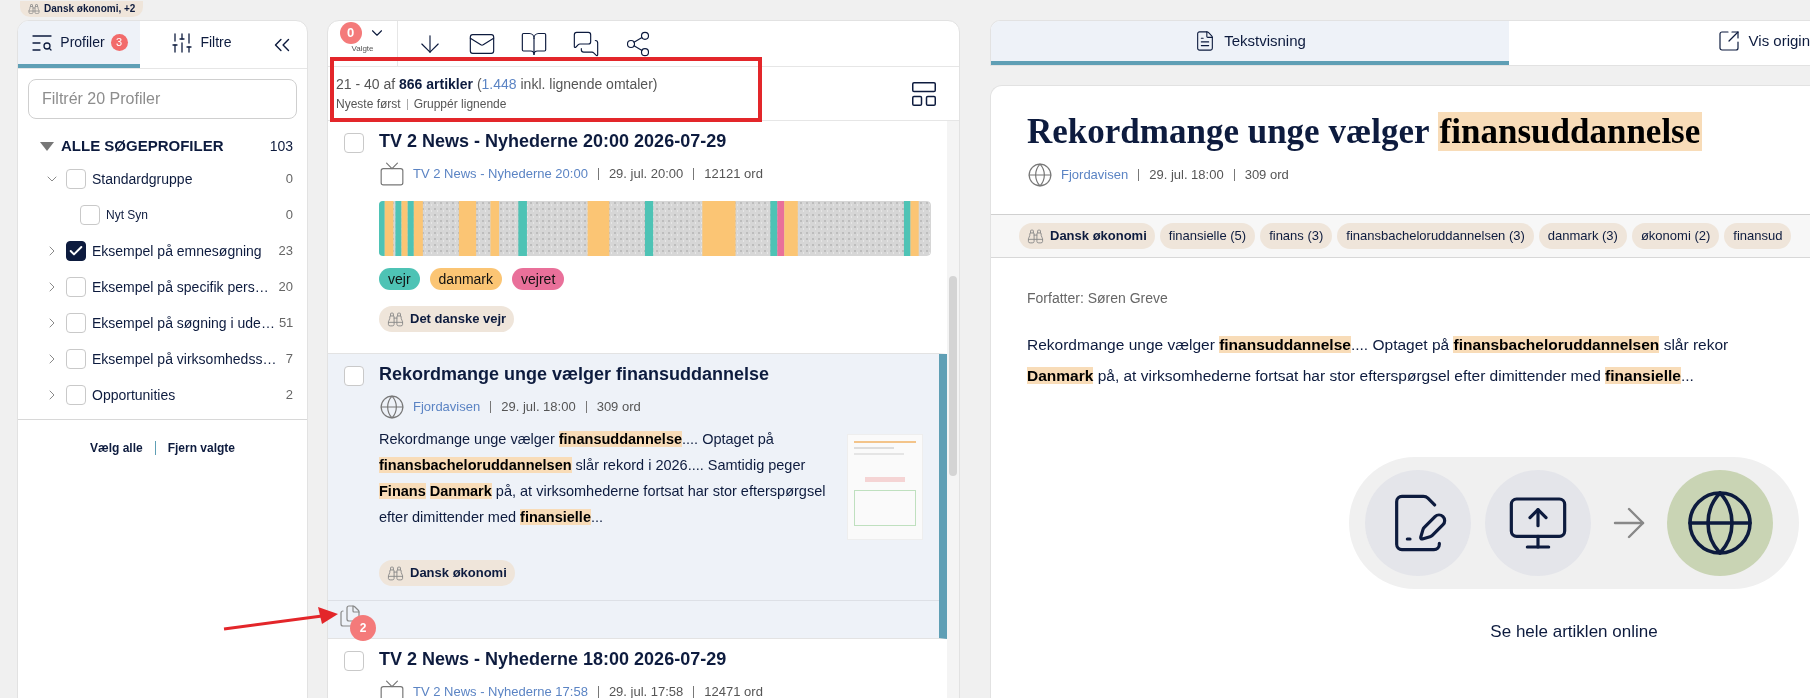  What do you see at coordinates (187, 179) in the screenshot?
I see `profile-name: Standardgruppe` at bounding box center [187, 179].